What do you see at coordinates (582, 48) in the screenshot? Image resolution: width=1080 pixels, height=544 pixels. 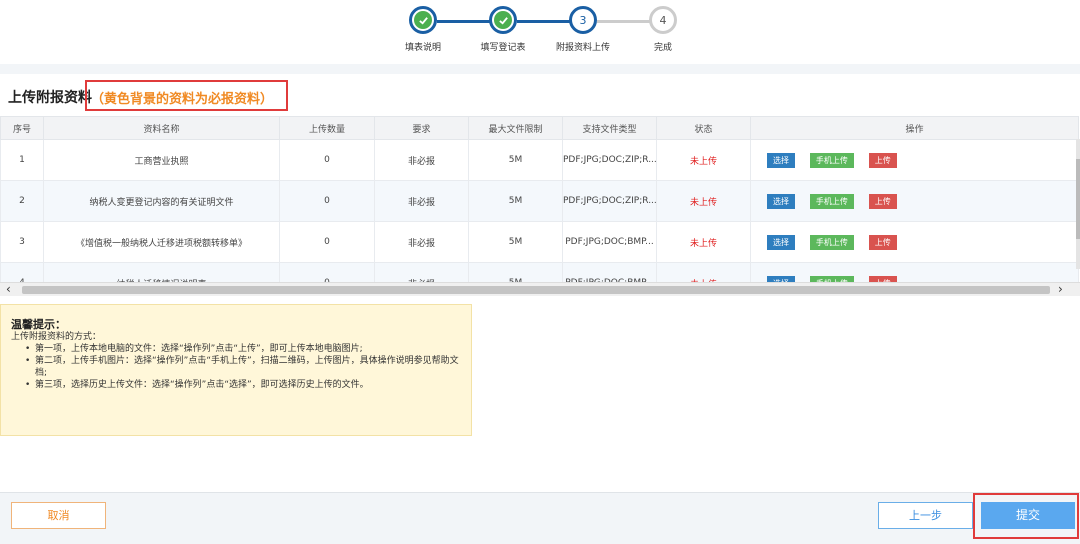 I see `step-label: 附报资料上传` at bounding box center [582, 48].